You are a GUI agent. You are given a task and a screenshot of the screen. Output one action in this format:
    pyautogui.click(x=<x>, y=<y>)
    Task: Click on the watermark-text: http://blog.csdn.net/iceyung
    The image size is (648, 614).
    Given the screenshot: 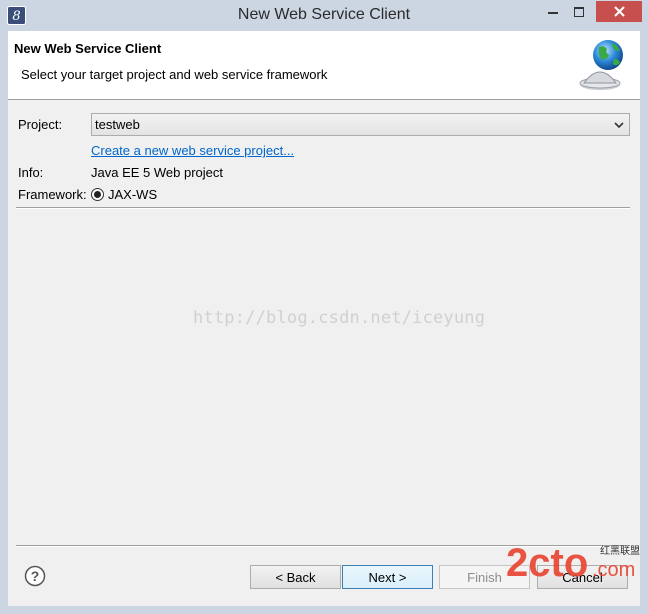 What is the action you would take?
    pyautogui.click(x=339, y=318)
    